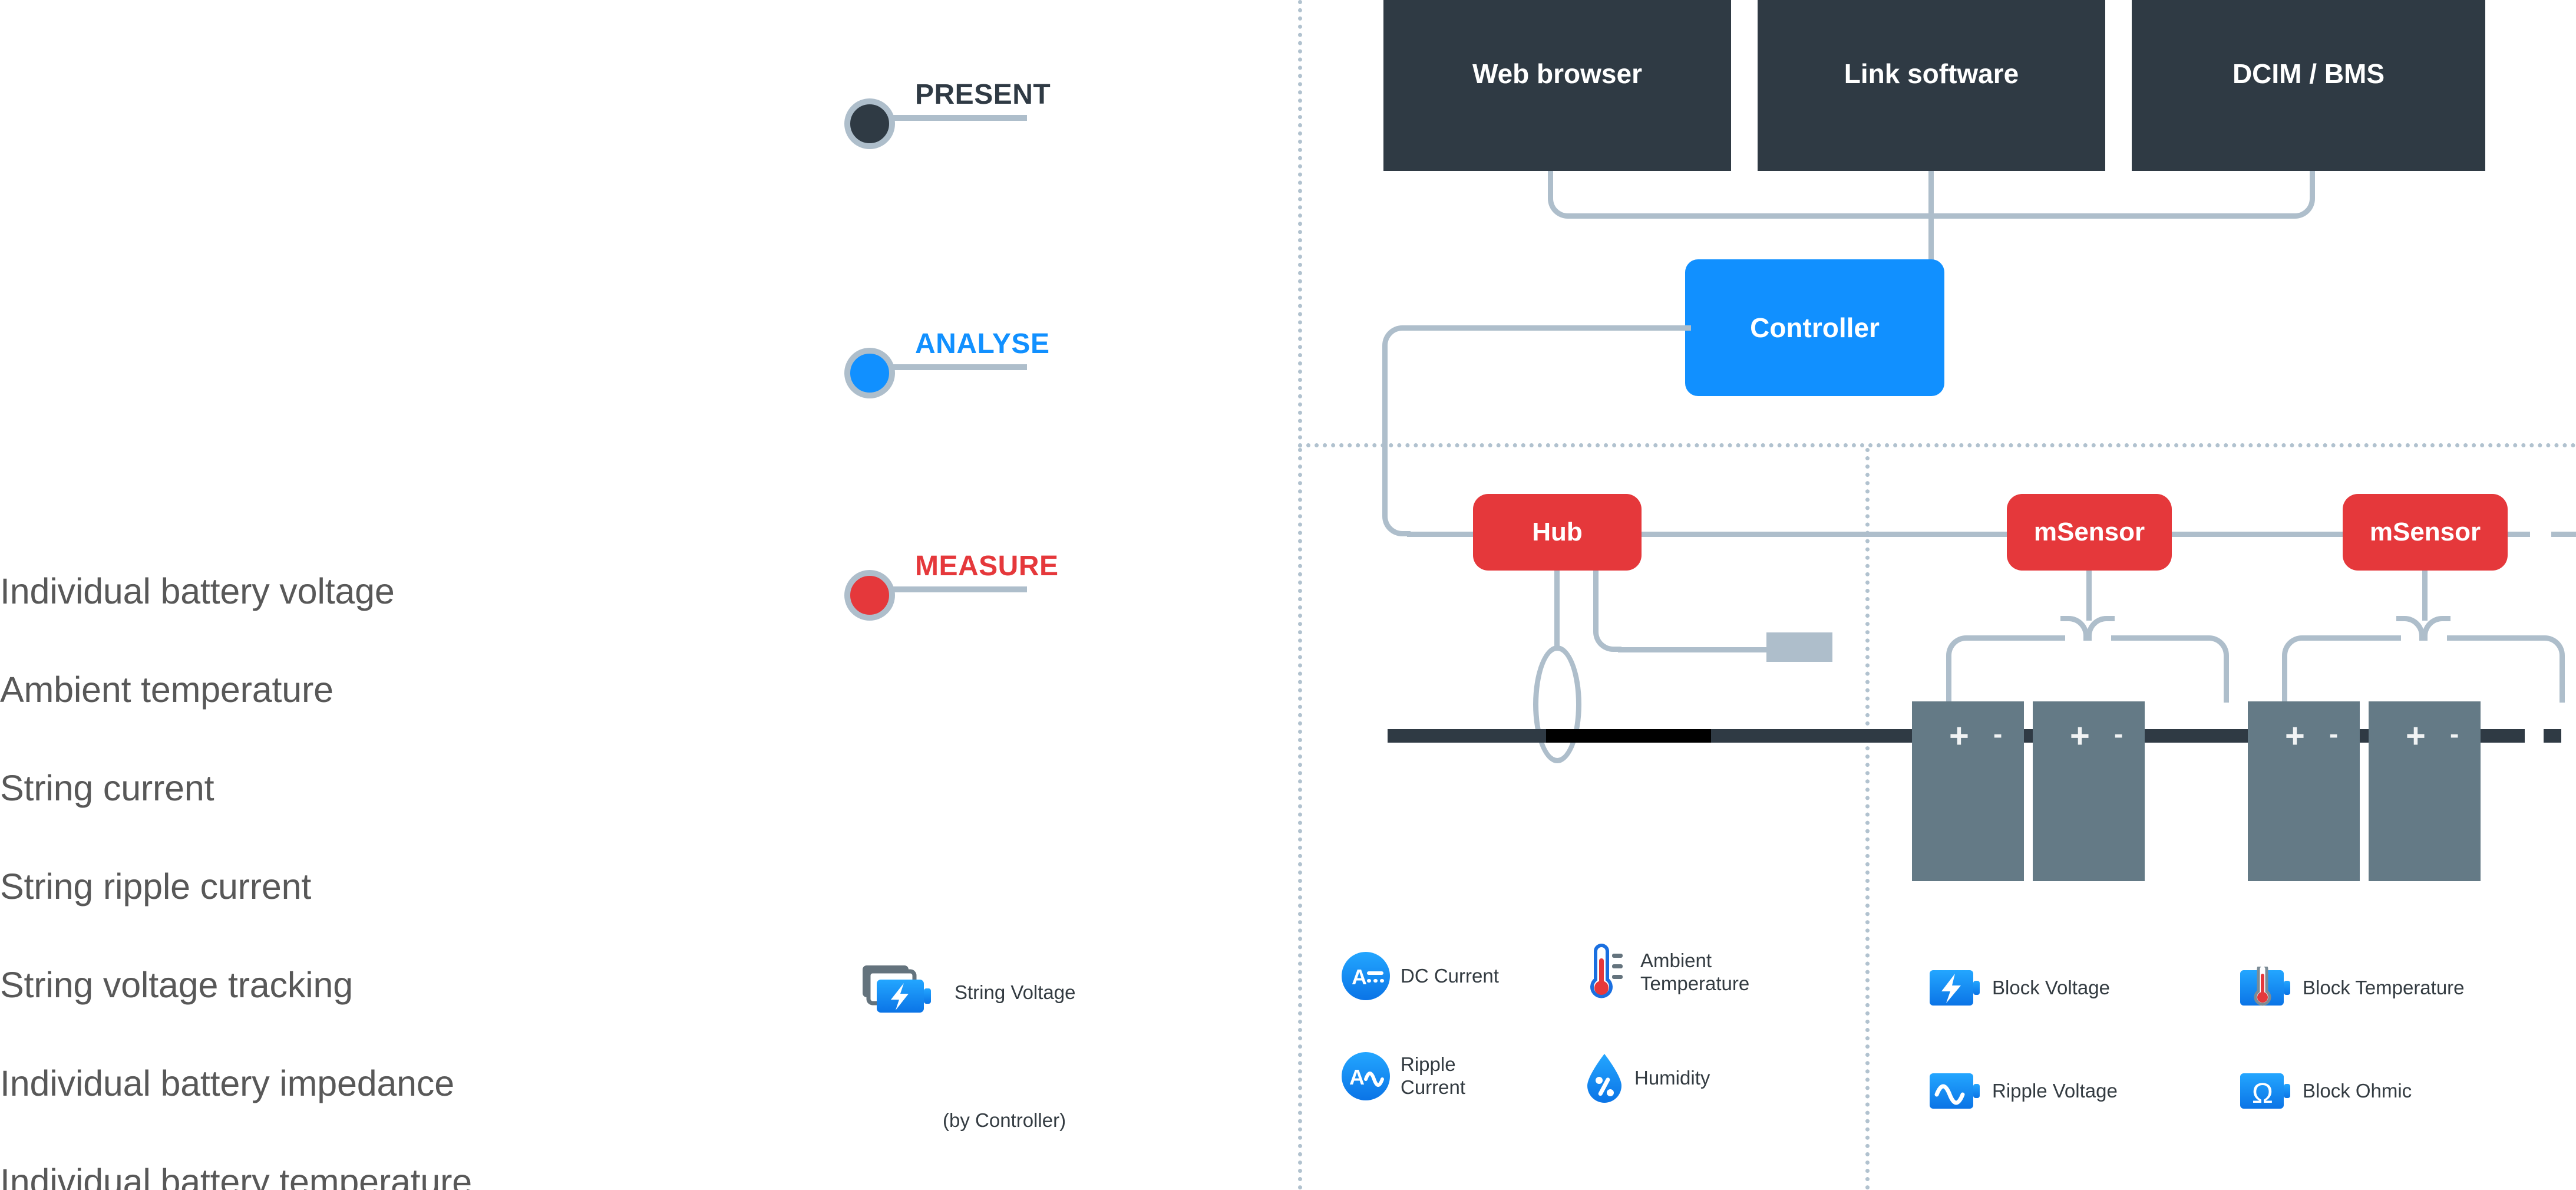 The width and height of the screenshot is (2576, 1190). Describe the element at coordinates (1937, 445) in the screenshot. I see `divider-horizontal` at that location.